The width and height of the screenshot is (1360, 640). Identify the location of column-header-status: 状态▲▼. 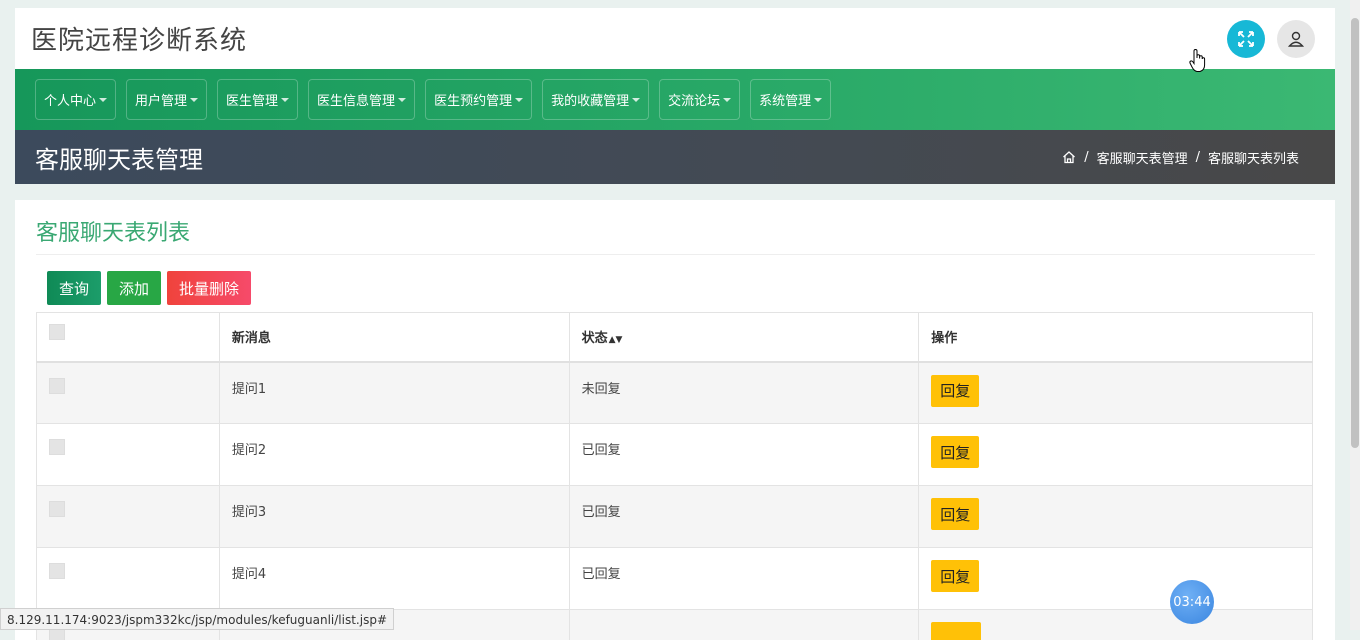
(744, 337).